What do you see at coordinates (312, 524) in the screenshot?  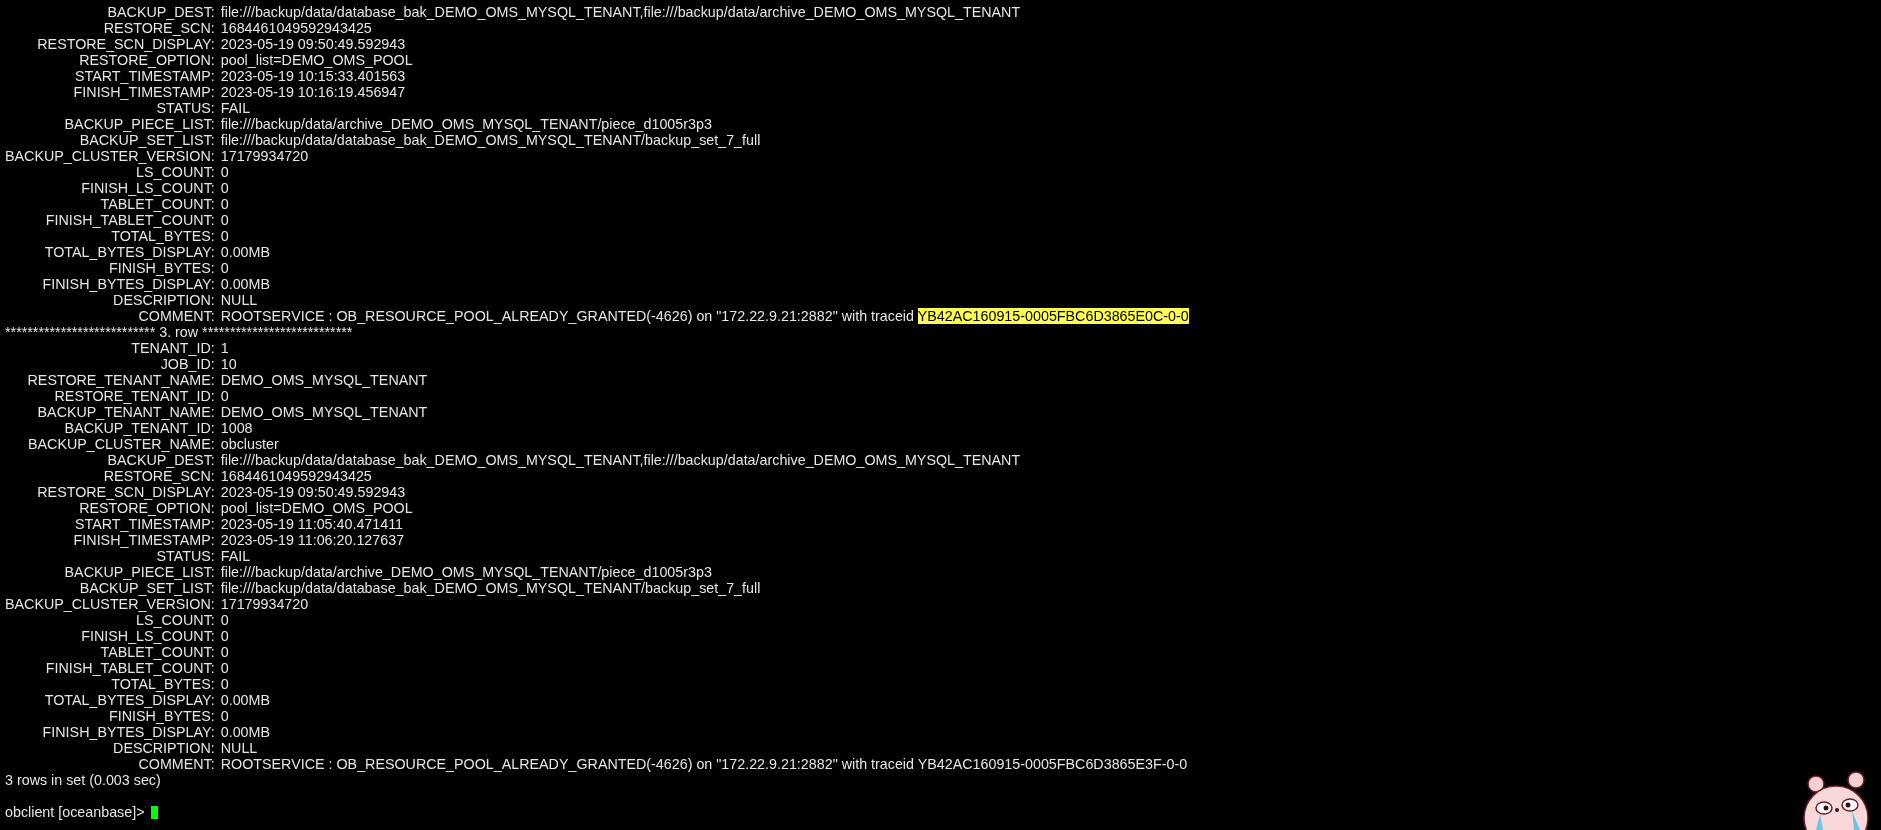 I see `field-value: 2023-05-19 11:05:40.471411` at bounding box center [312, 524].